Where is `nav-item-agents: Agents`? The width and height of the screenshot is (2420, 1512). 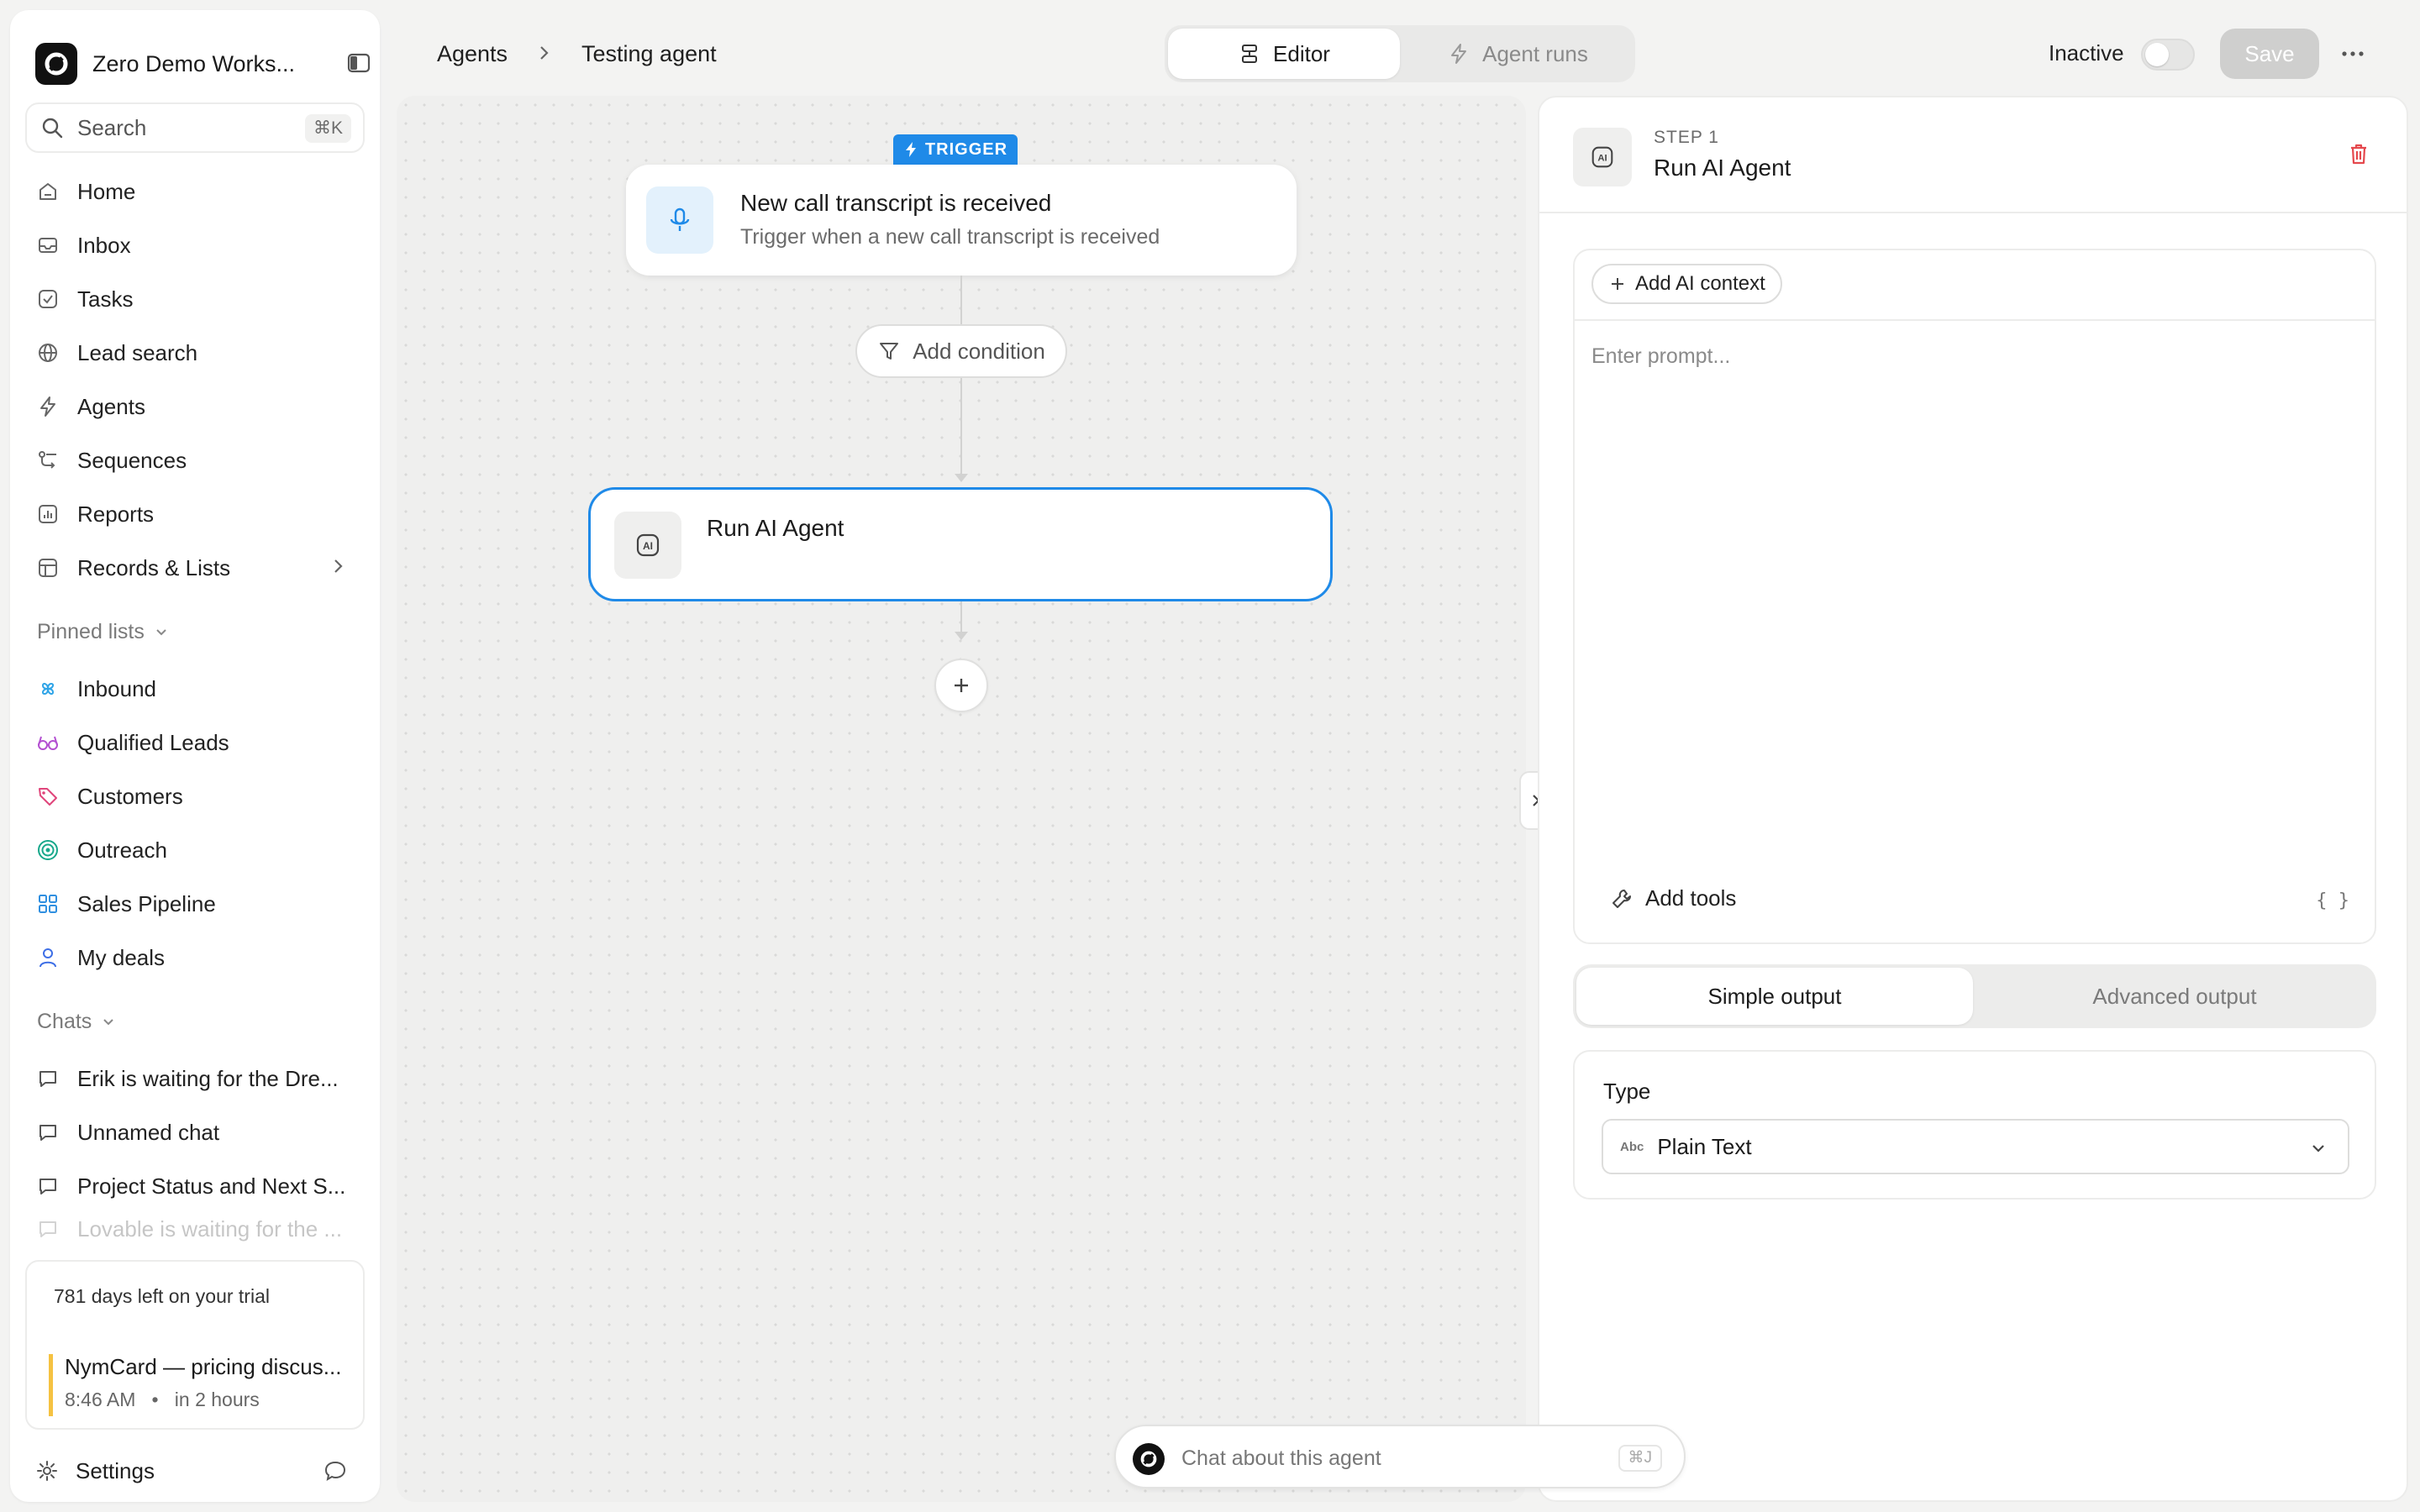 nav-item-agents: Agents is located at coordinates (203, 406).